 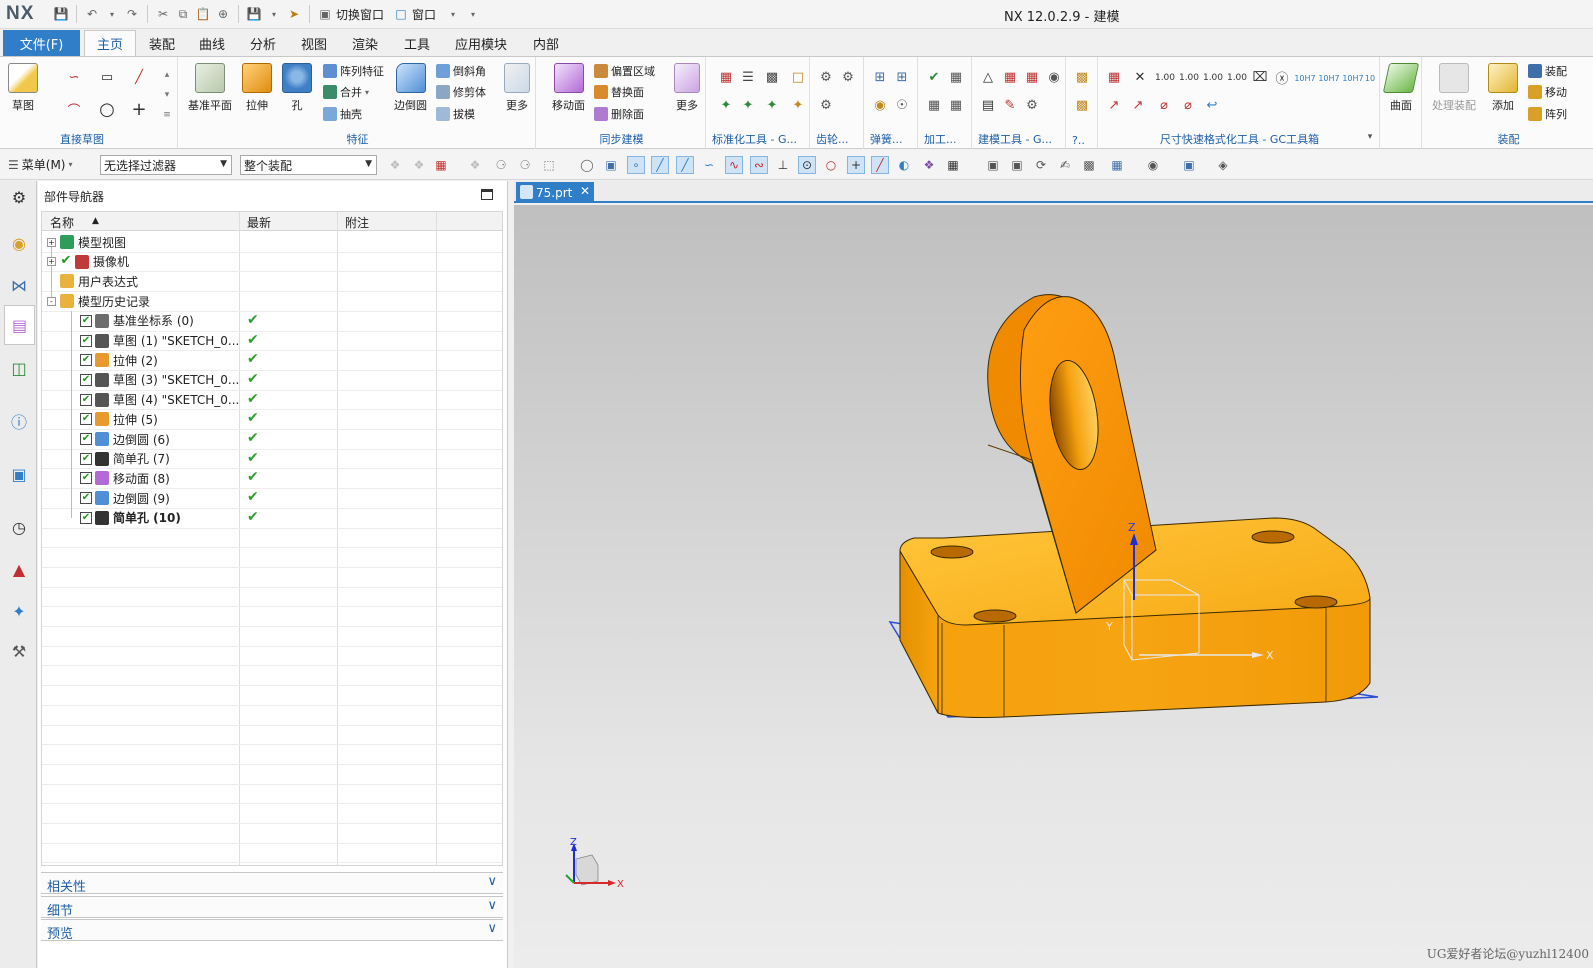 What do you see at coordinates (517, 88) in the screenshot?
I see `feature-more-button: 更多` at bounding box center [517, 88].